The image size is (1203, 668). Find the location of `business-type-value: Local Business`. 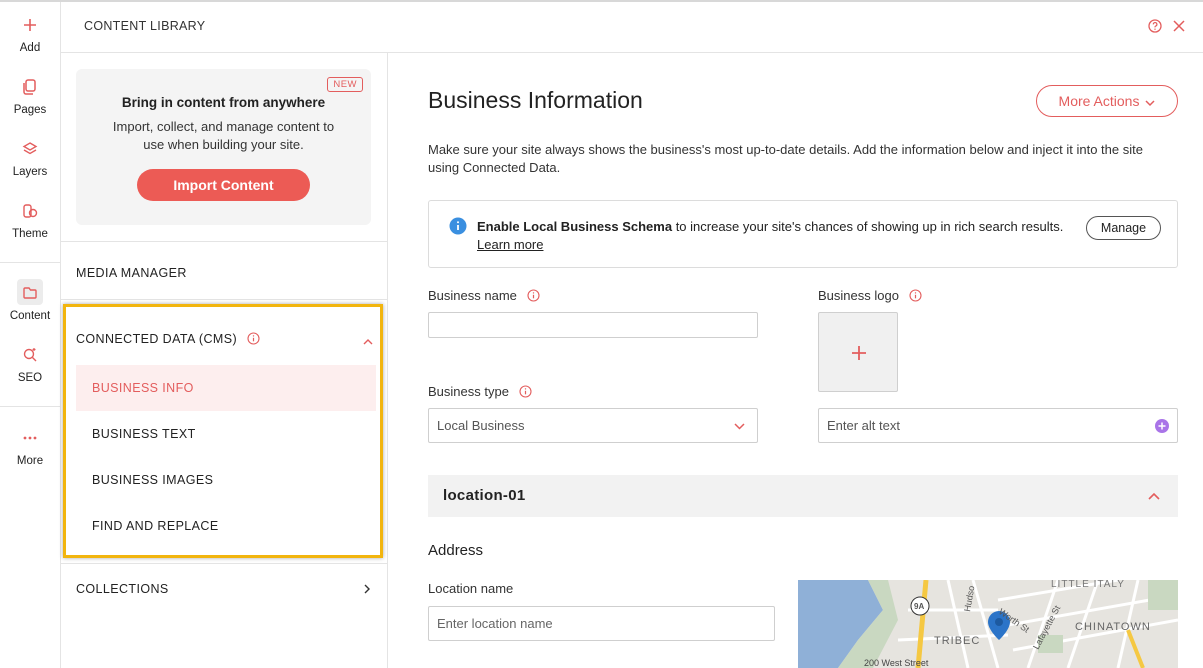

business-type-value: Local Business is located at coordinates (481, 425).